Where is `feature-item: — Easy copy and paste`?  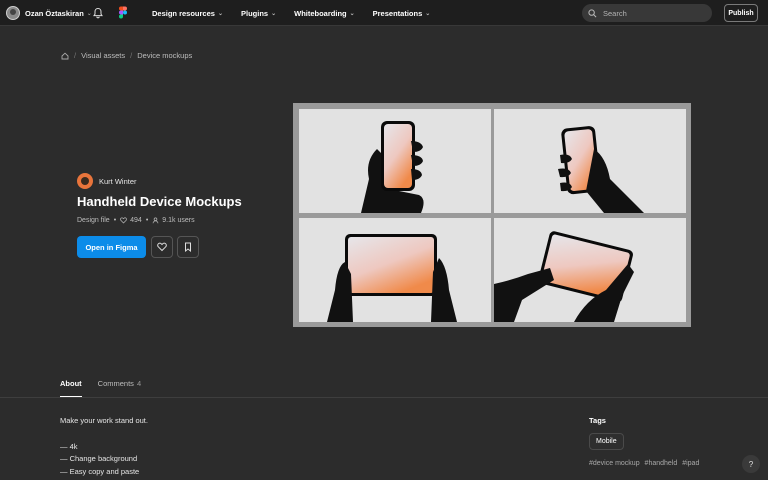
feature-item: — Easy copy and paste is located at coordinates (100, 471).